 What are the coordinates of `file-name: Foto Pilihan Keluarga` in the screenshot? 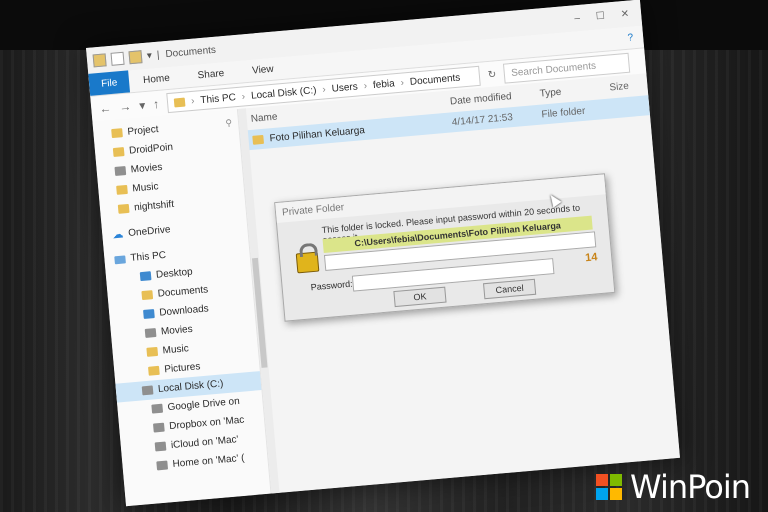 It's located at (317, 134).